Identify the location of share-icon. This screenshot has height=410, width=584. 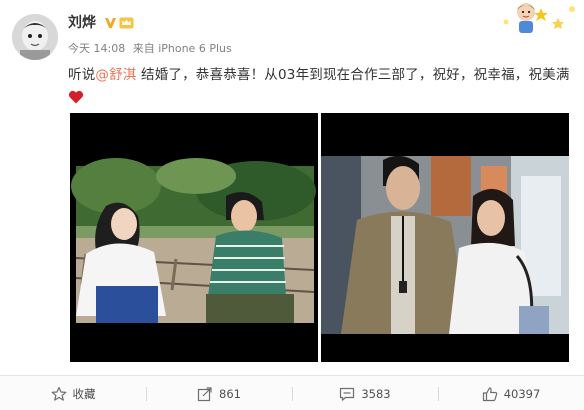
(204, 393).